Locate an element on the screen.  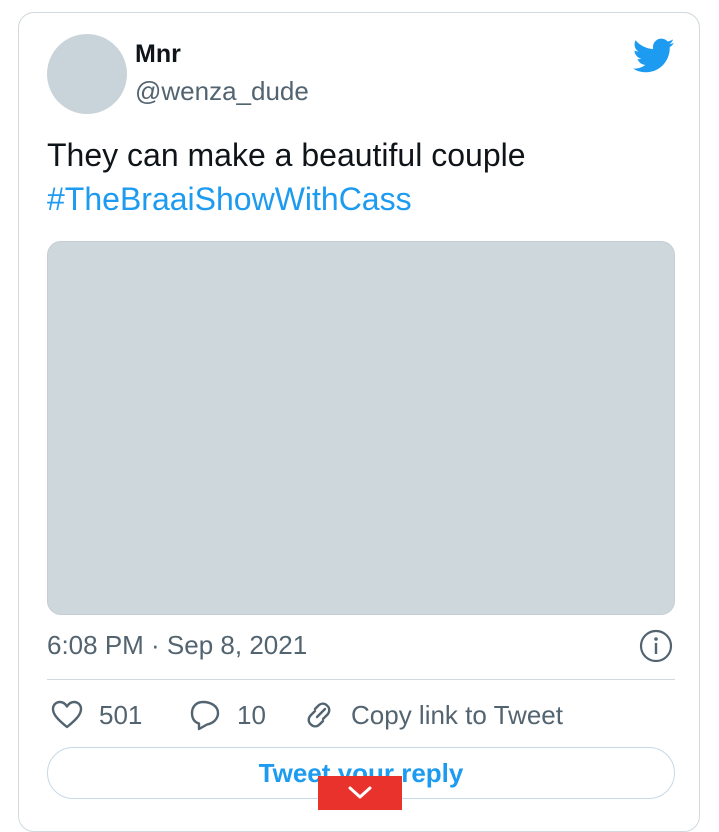
tweet-timestamp: 6:08 PM · Sep 8, 2021 is located at coordinates (177, 645).